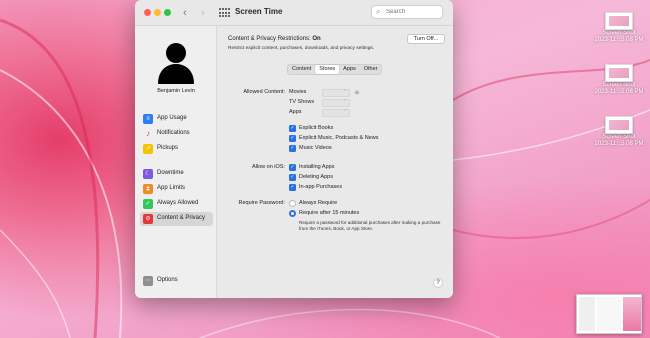  I want to click on tab-content: Content, so click(301, 69).